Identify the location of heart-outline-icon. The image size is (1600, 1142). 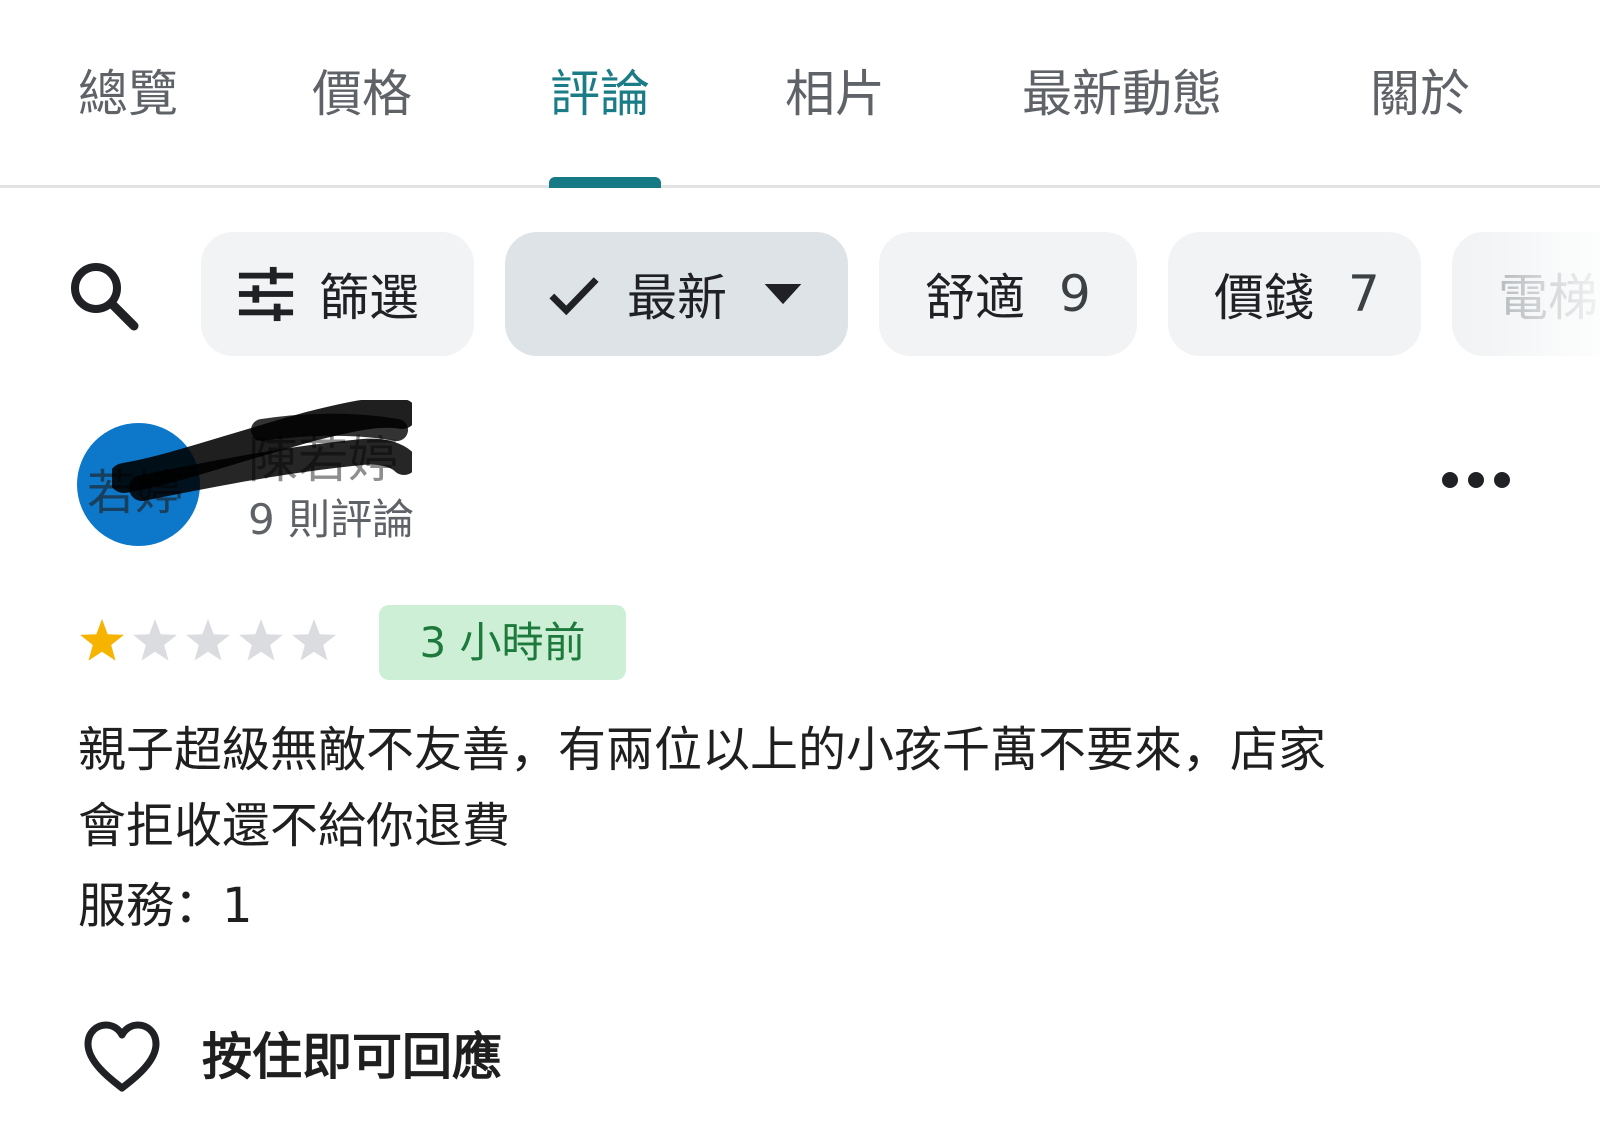
(122, 1056).